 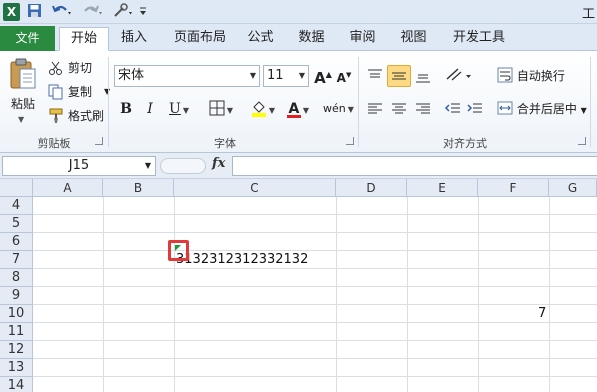 What do you see at coordinates (362, 39) in the screenshot?
I see `tab-review: 审阅` at bounding box center [362, 39].